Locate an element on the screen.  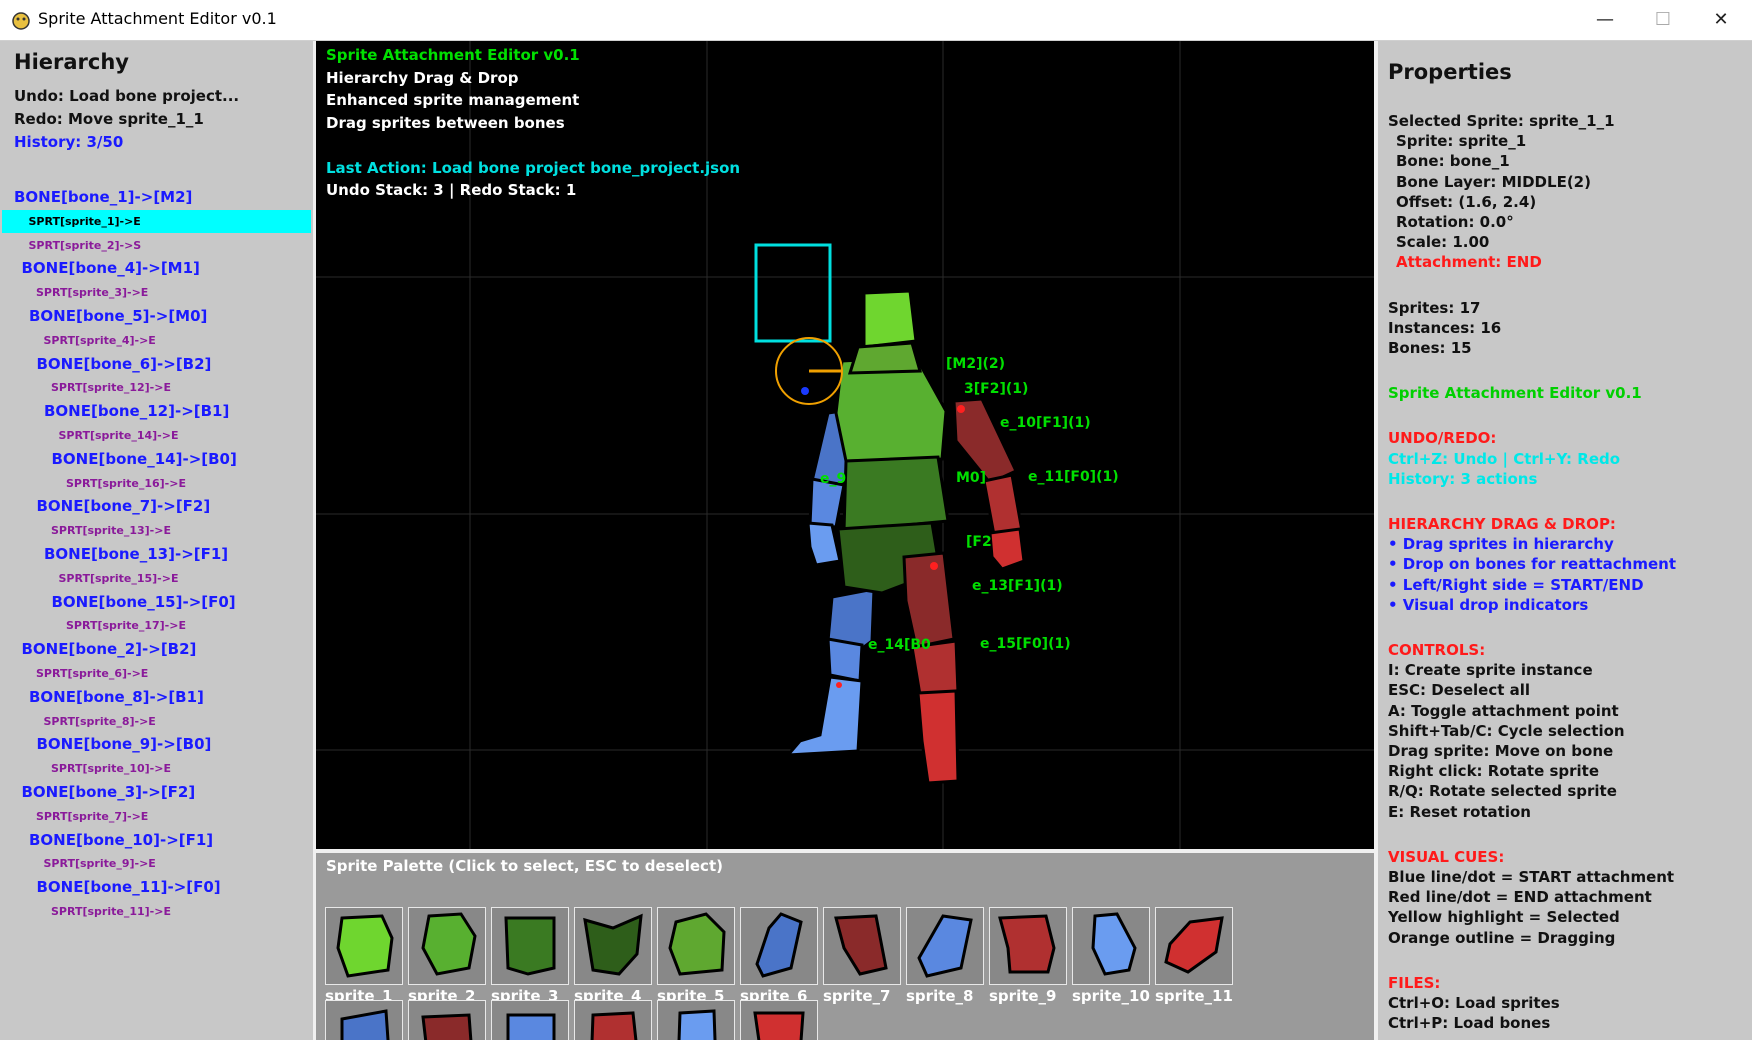
hierarchy-item-label: BONE[bone_2]->[B2] is located at coordinates (109, 649).